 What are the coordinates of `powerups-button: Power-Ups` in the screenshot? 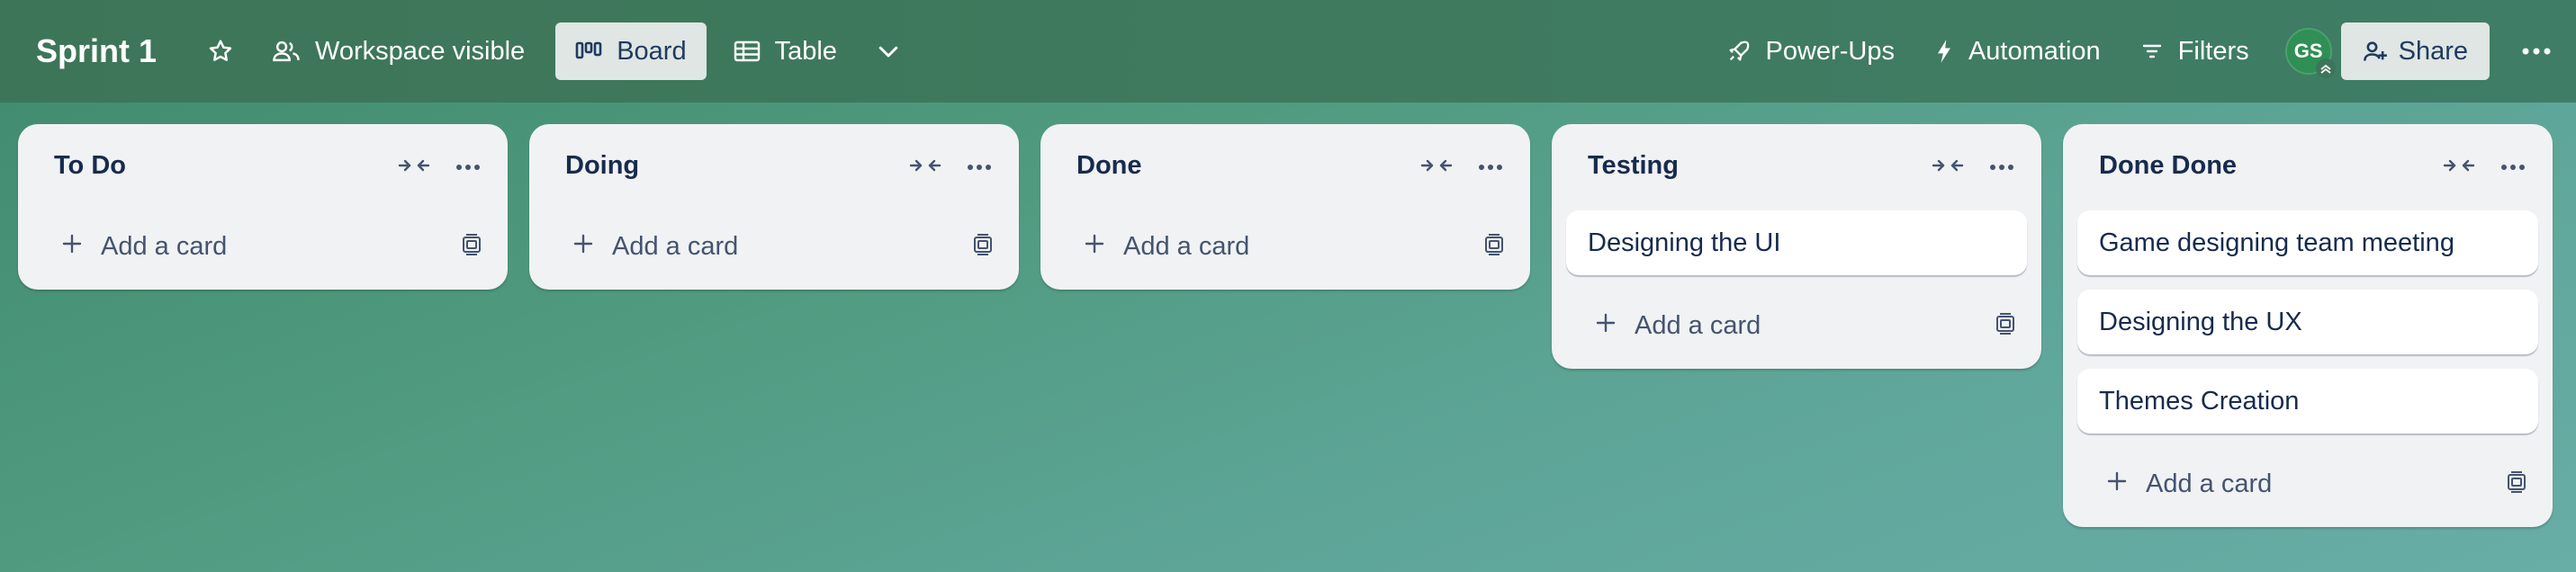 It's located at (1810, 51).